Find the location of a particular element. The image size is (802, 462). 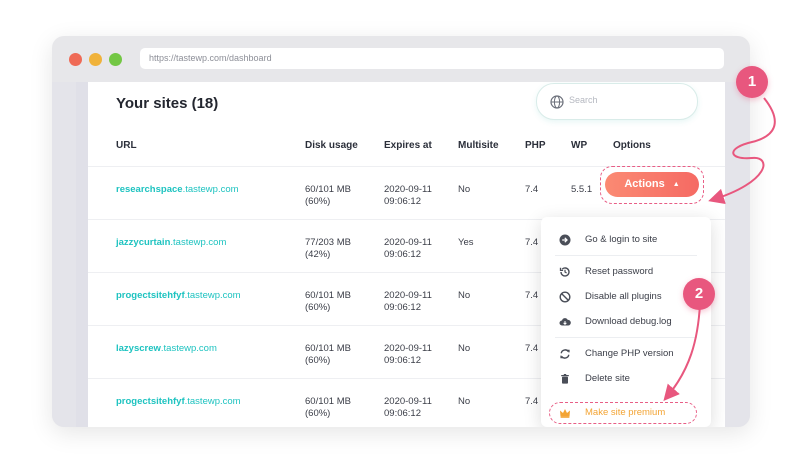

globe-icon is located at coordinates (557, 102).